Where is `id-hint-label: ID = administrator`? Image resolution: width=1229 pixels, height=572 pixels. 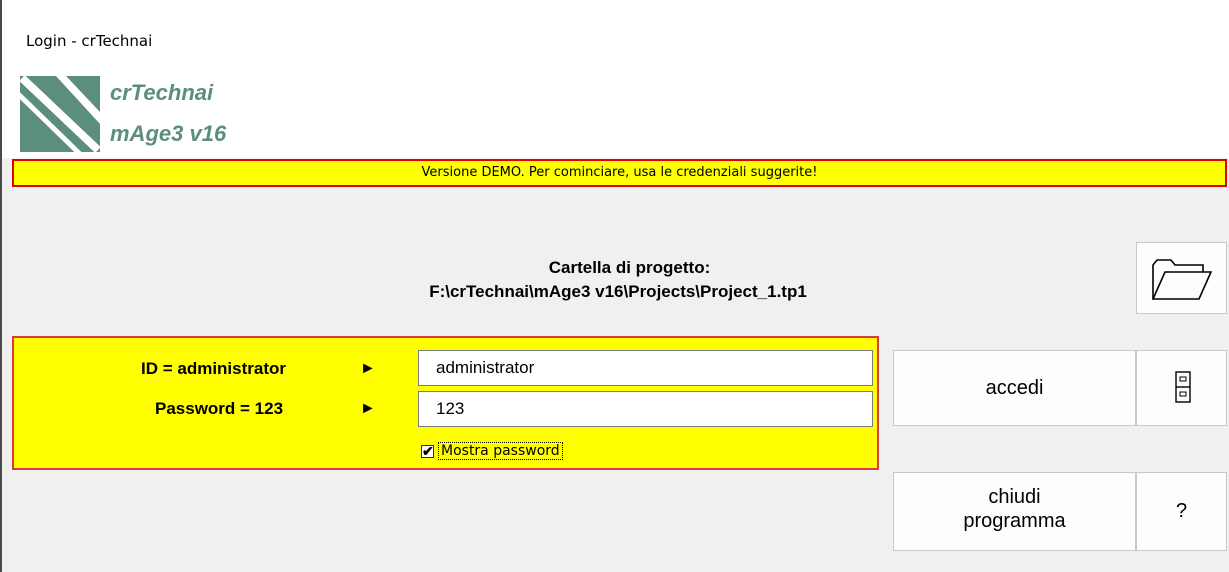
id-hint-label: ID = administrator is located at coordinates (214, 368).